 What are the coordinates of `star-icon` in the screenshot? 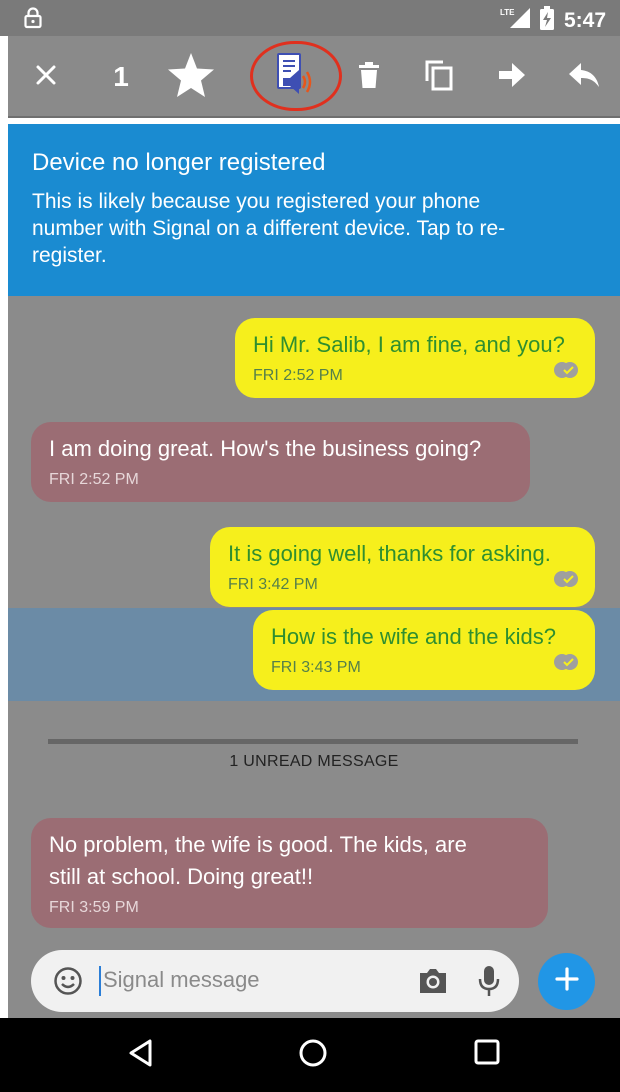 It's located at (191, 77).